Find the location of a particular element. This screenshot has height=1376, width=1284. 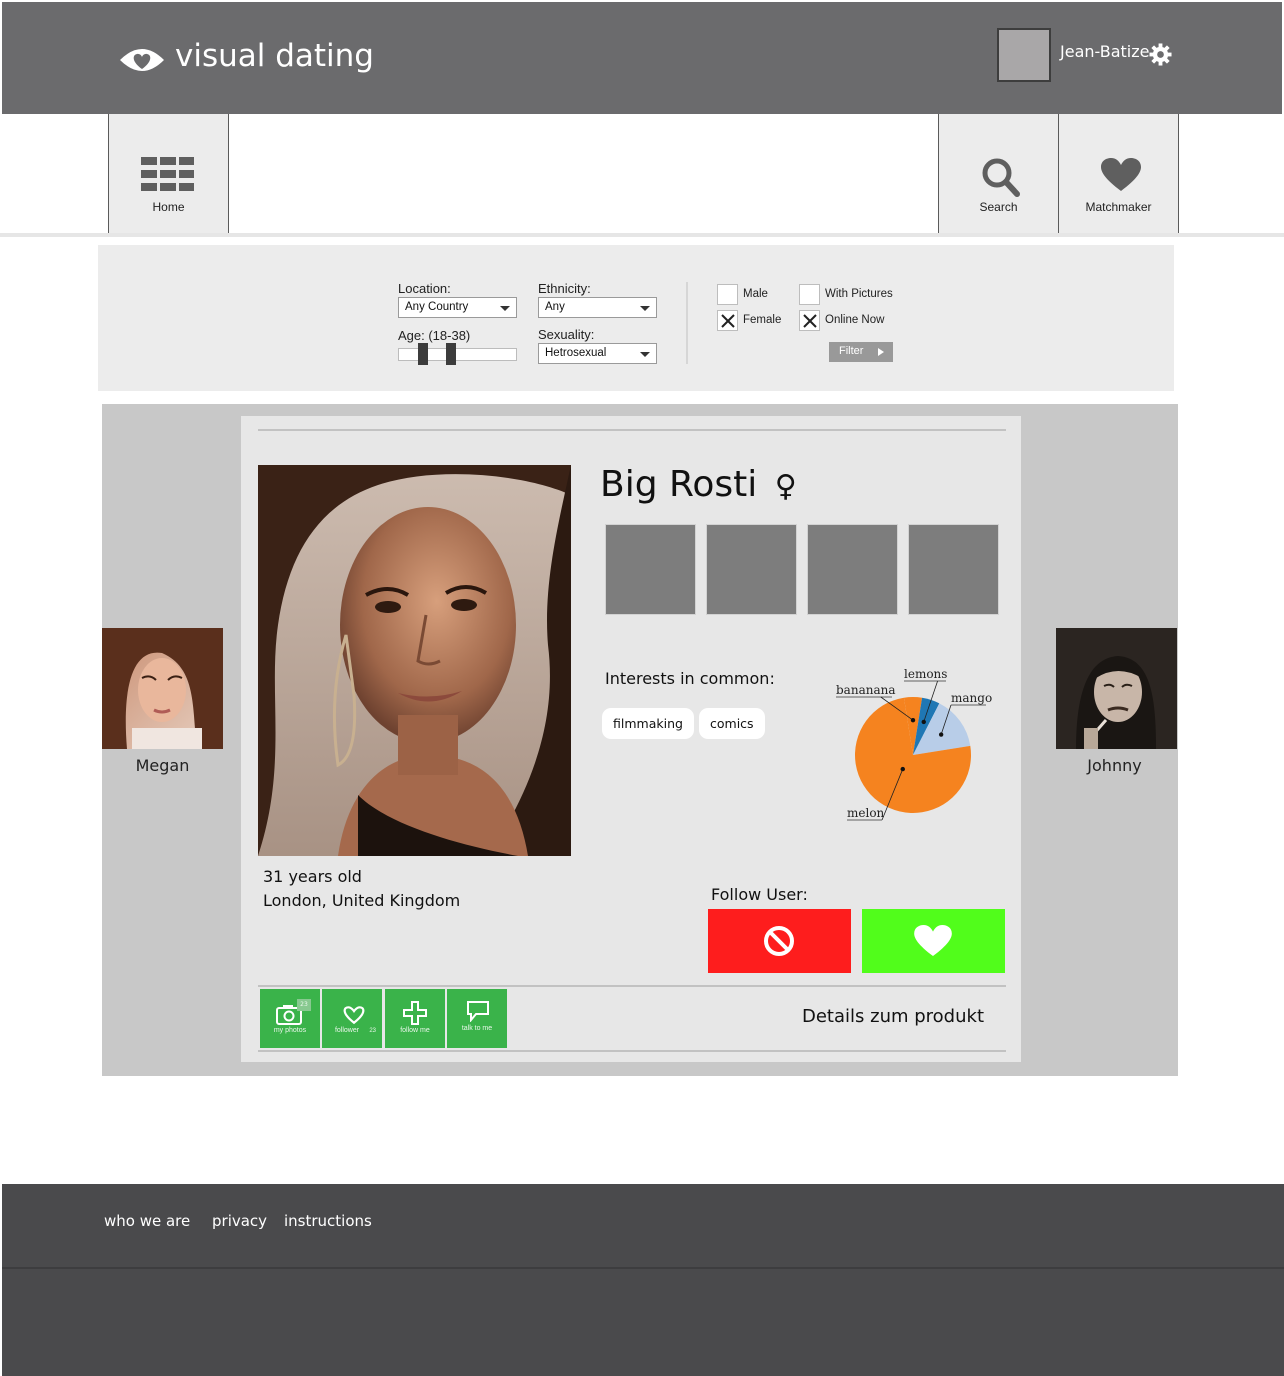

logo-text: visual dating is located at coordinates (274, 56).